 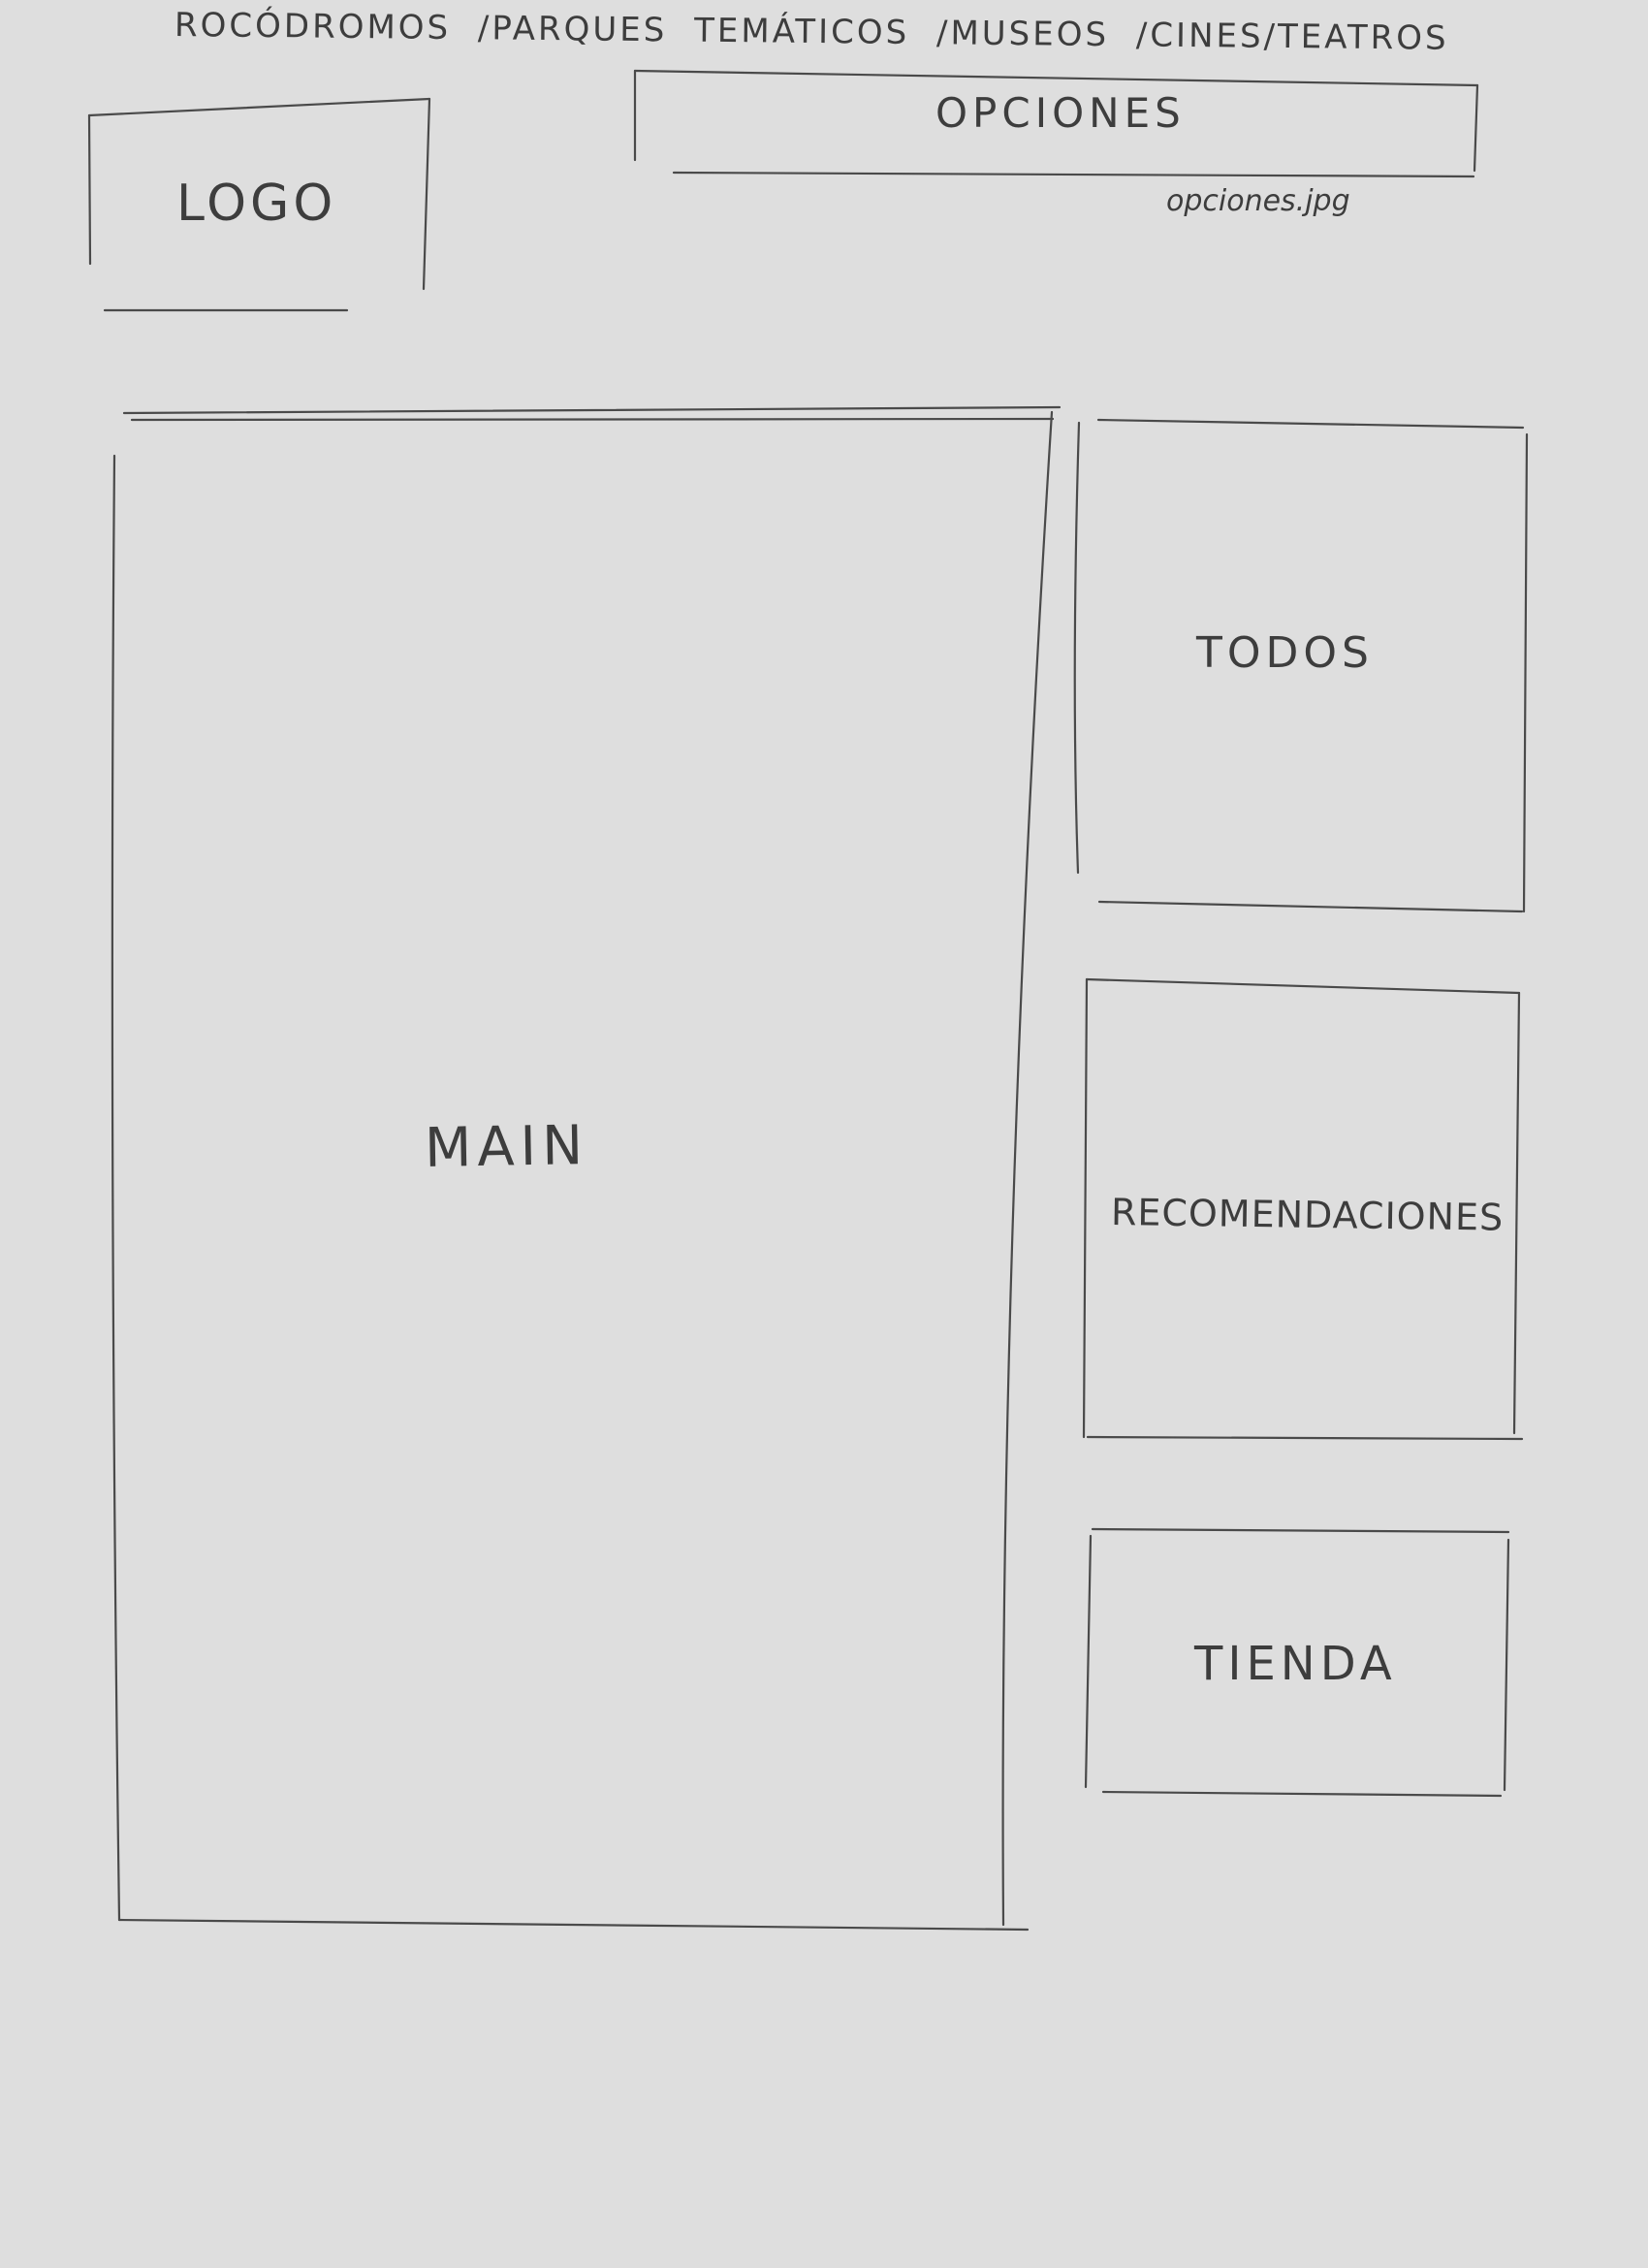 I want to click on opciones-file-note: opciones.jpg, so click(x=1258, y=201).